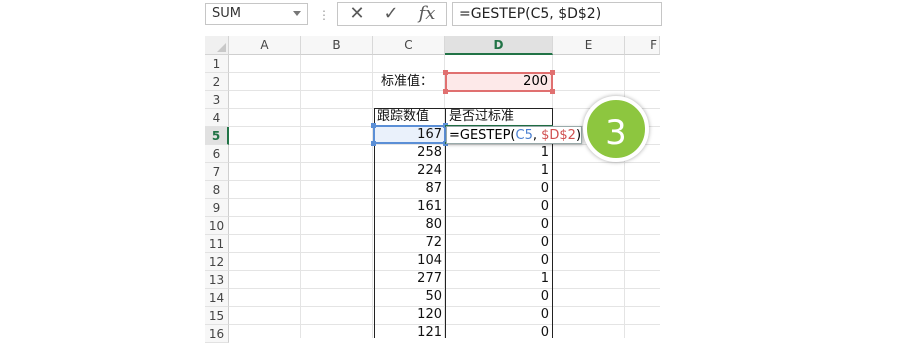 The width and height of the screenshot is (900, 343). What do you see at coordinates (217, 226) in the screenshot?
I see `row-header-10: 10` at bounding box center [217, 226].